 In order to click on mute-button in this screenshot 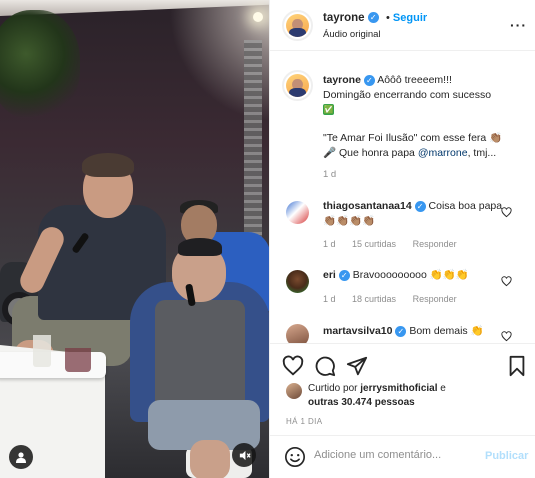, I will do `click(244, 455)`.